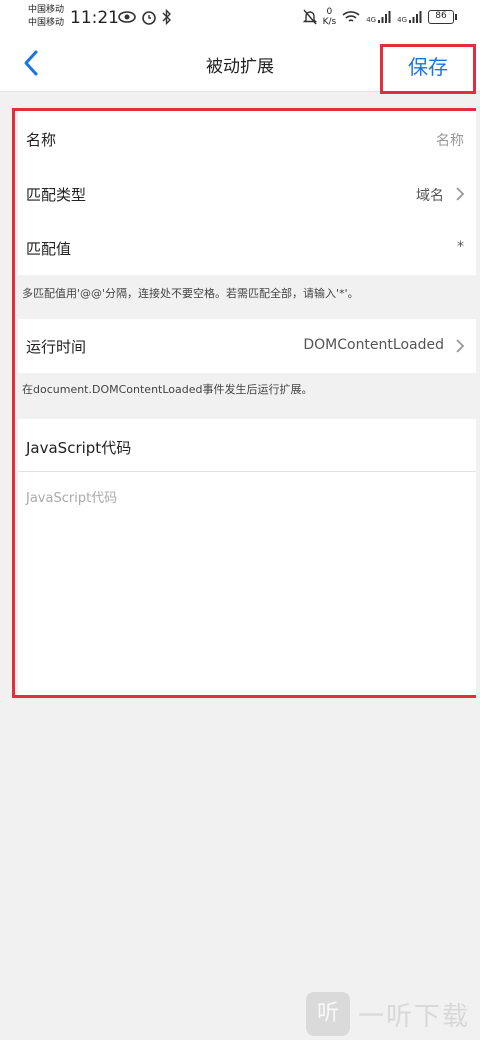 This screenshot has width=480, height=1040. What do you see at coordinates (247, 139) in the screenshot?
I see `name-row: 名称 名称` at bounding box center [247, 139].